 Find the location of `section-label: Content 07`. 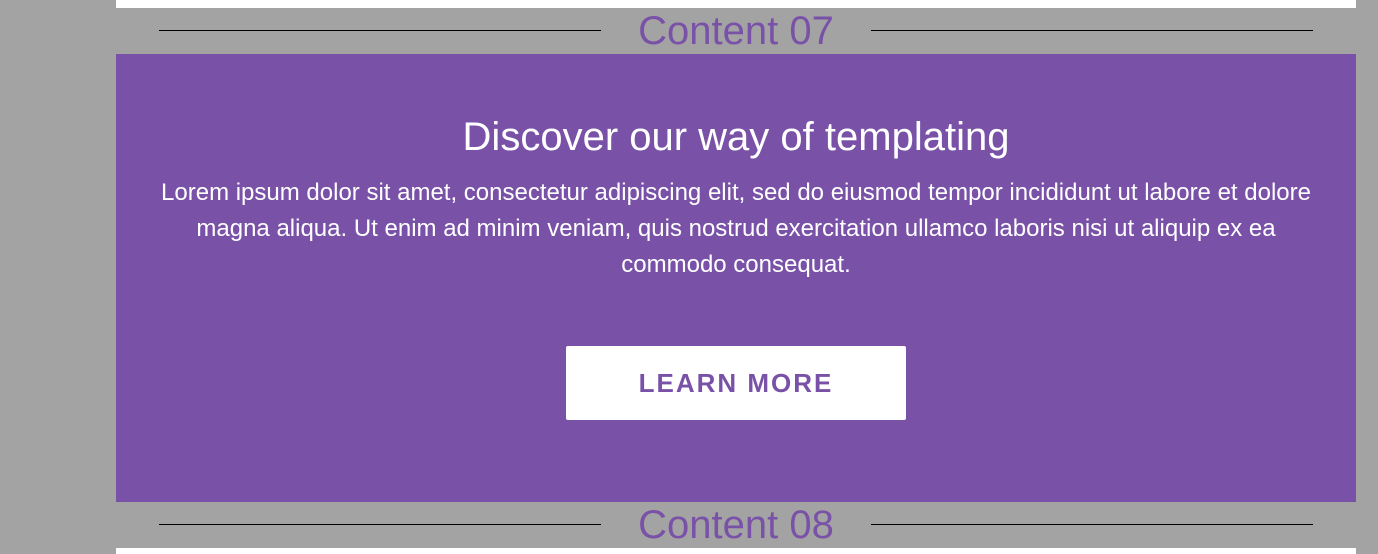

section-label: Content 07 is located at coordinates (736, 31).